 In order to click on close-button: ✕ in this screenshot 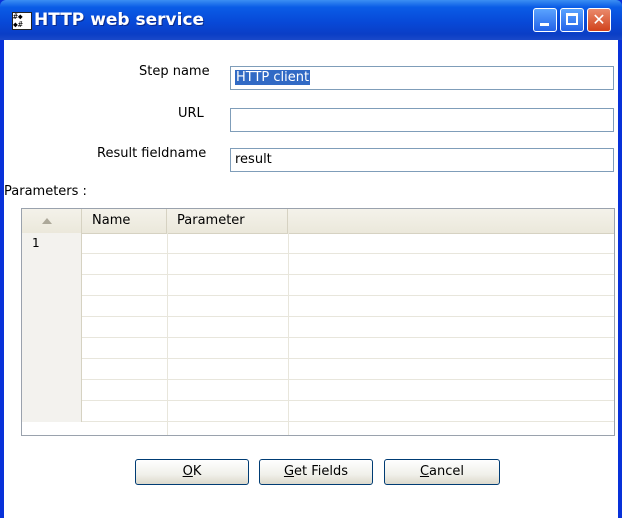, I will do `click(599, 20)`.